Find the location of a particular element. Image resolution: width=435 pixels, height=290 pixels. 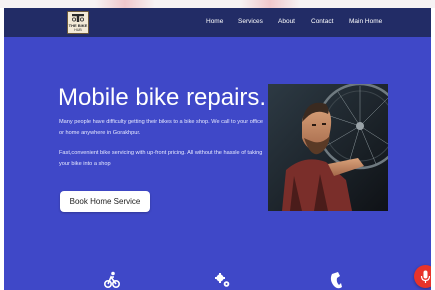

microphone-icon is located at coordinates (425, 276).